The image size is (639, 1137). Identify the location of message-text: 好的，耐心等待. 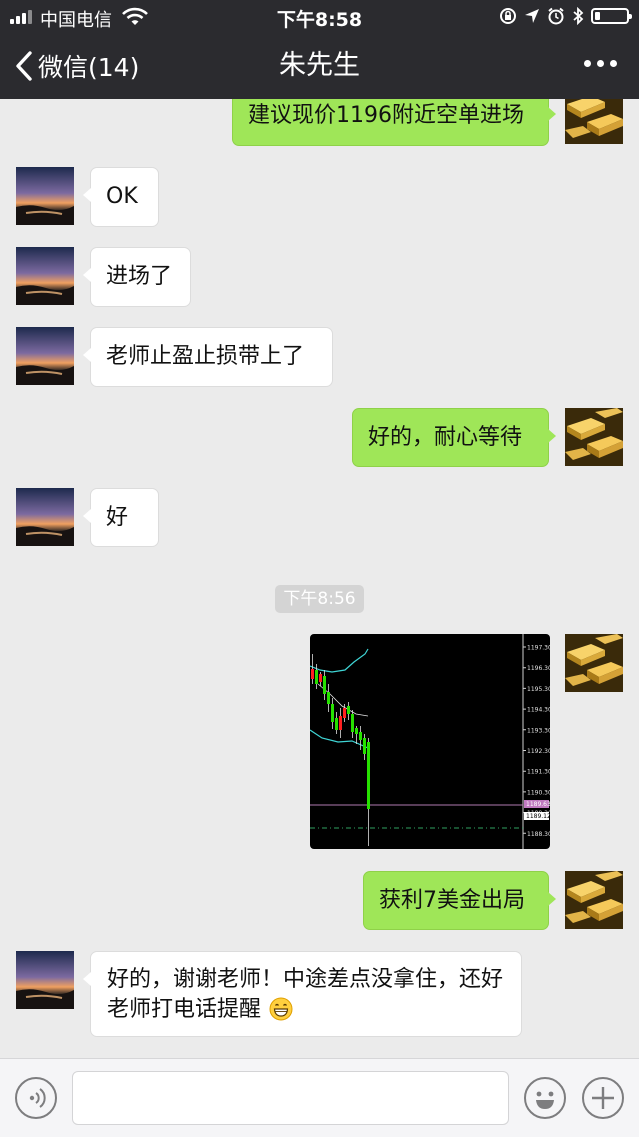
(445, 437).